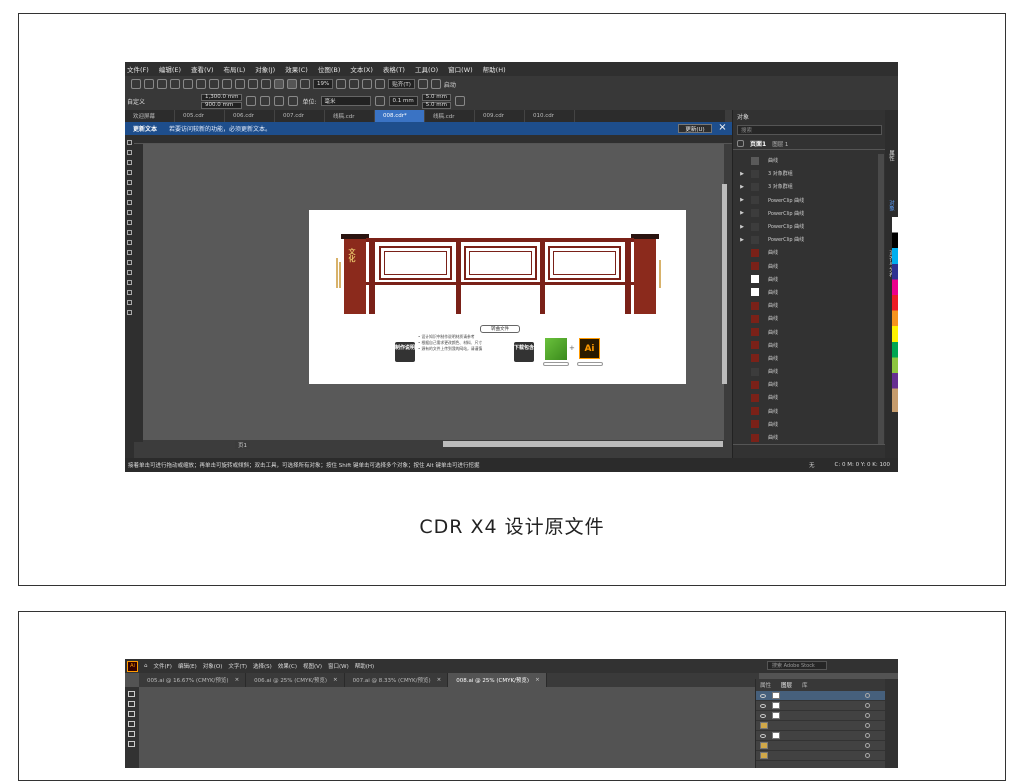 The image size is (1024, 781). What do you see at coordinates (401, 84) in the screenshot?
I see `snap-to-dropdown: 贴齐(T)` at bounding box center [401, 84].